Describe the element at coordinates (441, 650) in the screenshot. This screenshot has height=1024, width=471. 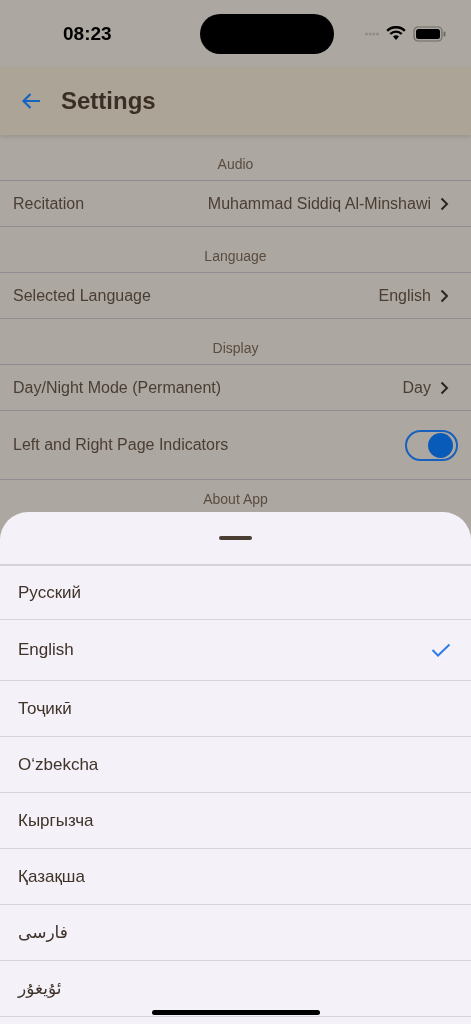
I see `checkmark-icon` at that location.